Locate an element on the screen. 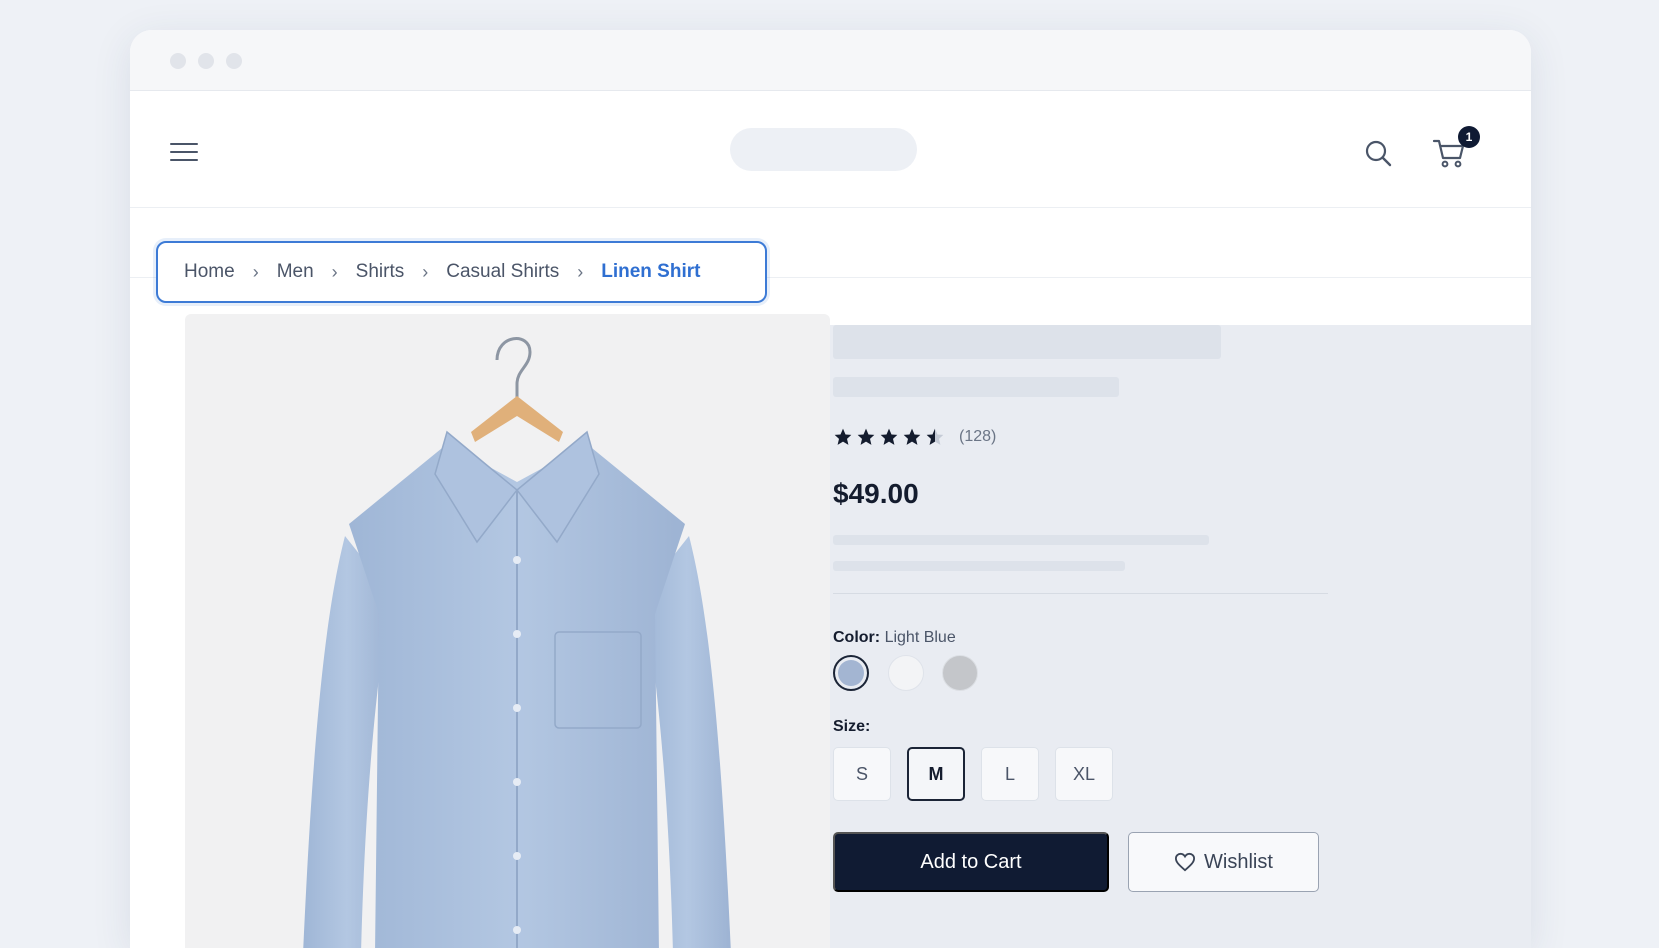 This screenshot has height=948, width=1659. color-swatch-gray is located at coordinates (960, 673).